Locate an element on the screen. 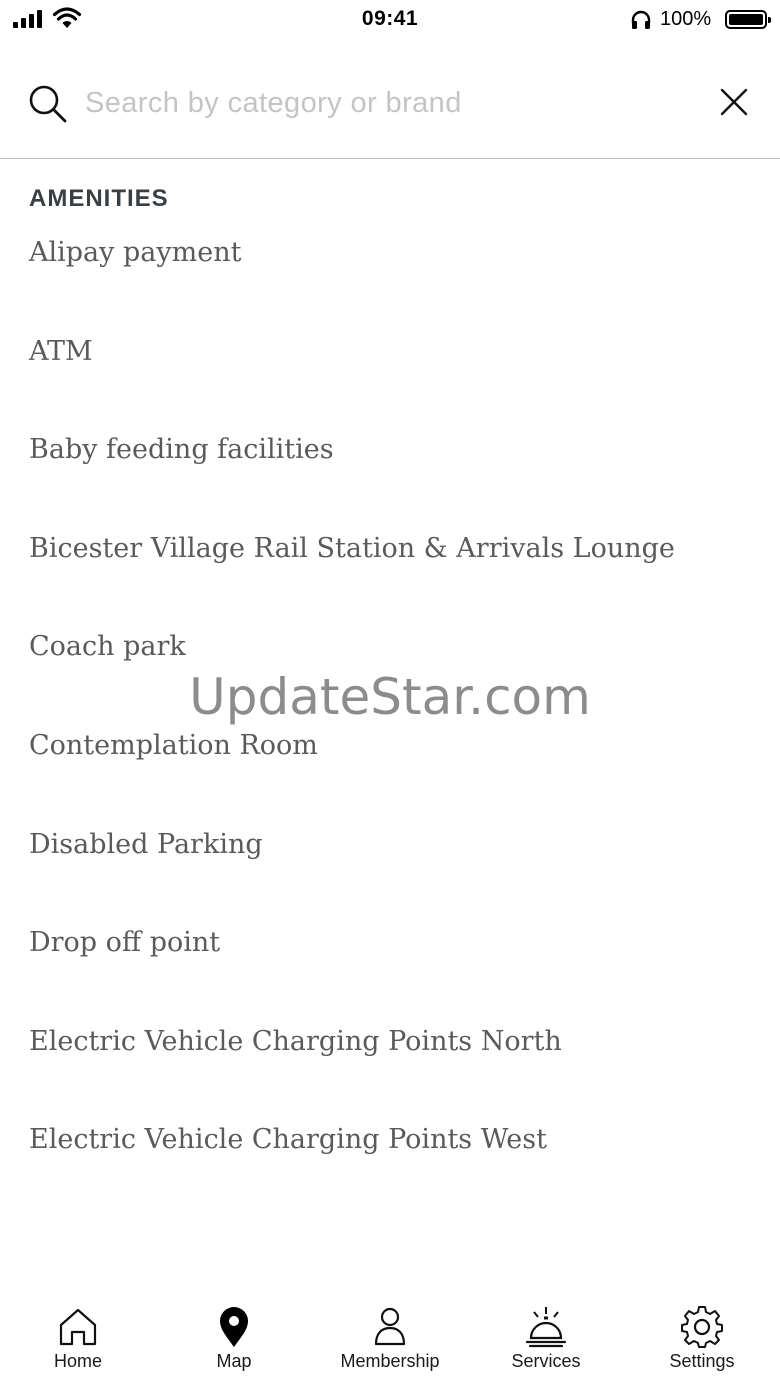  tab-settings: Settings is located at coordinates (702, 1341).